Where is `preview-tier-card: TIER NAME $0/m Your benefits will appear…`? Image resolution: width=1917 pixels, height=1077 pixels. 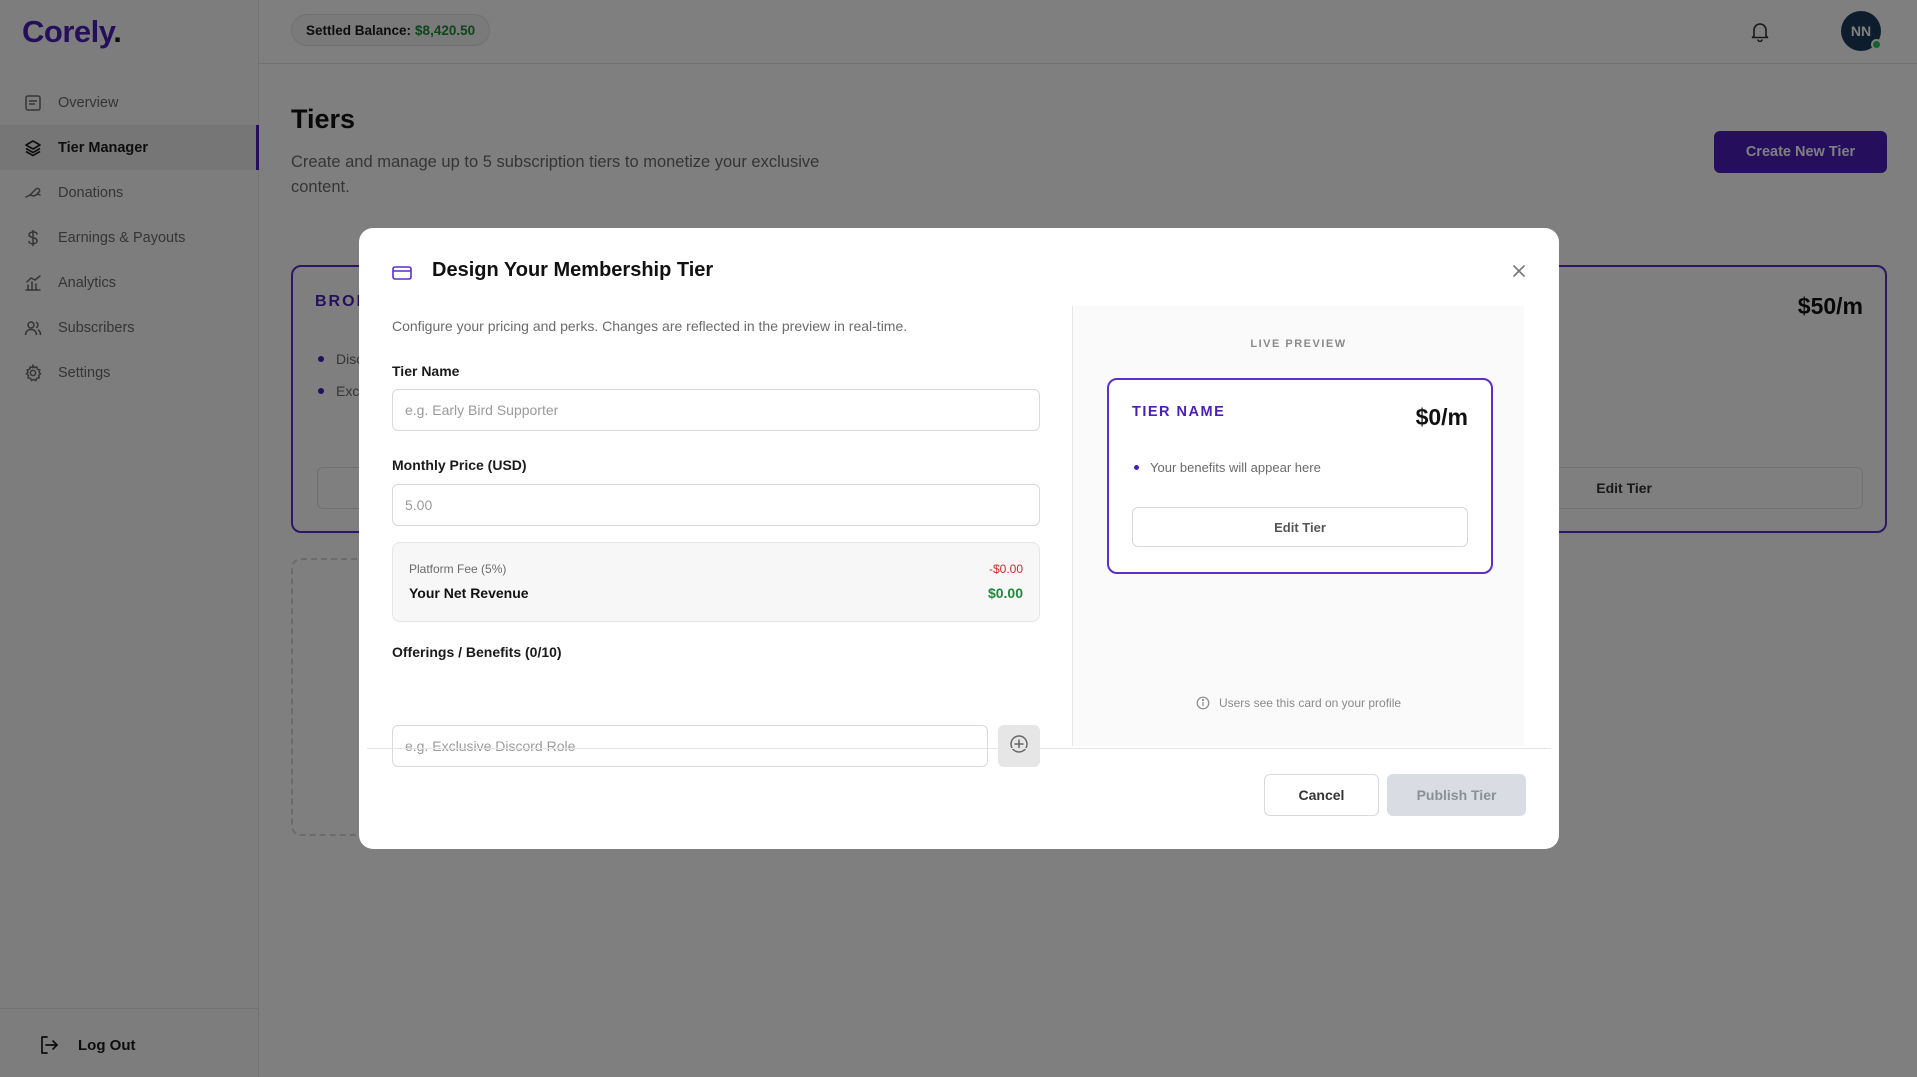 preview-tier-card: TIER NAME $0/m Your benefits will appear… is located at coordinates (1300, 476).